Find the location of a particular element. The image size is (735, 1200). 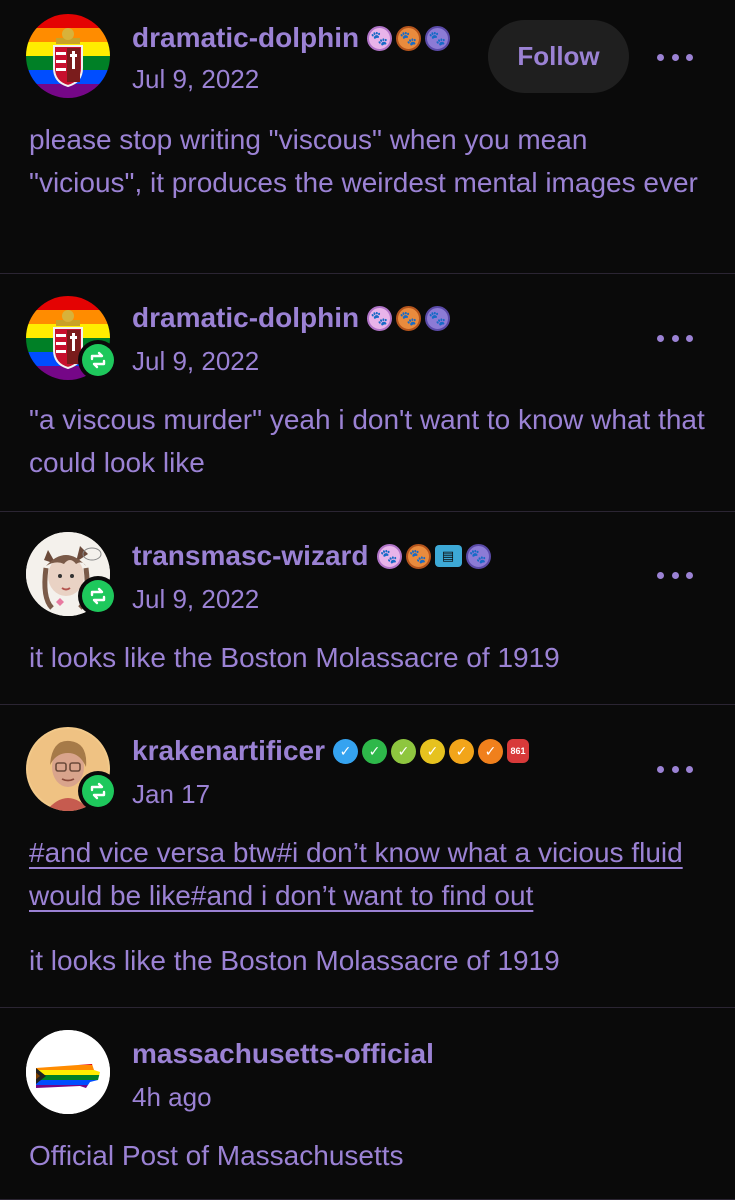

follow-button: Follow is located at coordinates (558, 56).